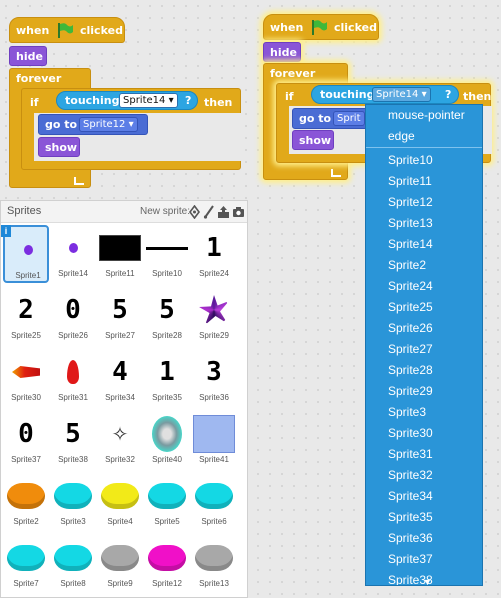 The width and height of the screenshot is (501, 598). I want to click on sprite-tile: Sprite4, so click(120, 502).